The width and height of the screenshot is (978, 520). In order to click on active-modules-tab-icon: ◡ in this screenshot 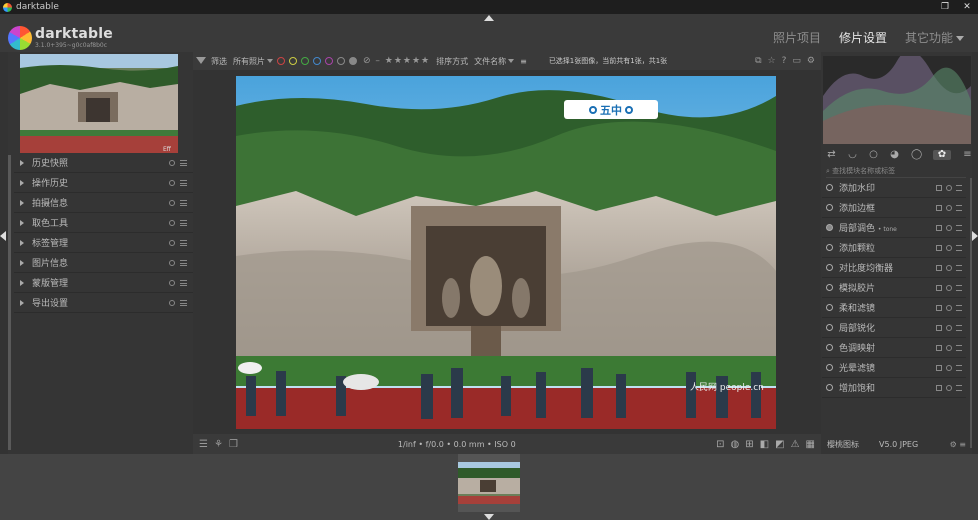, I will do `click(852, 155)`.